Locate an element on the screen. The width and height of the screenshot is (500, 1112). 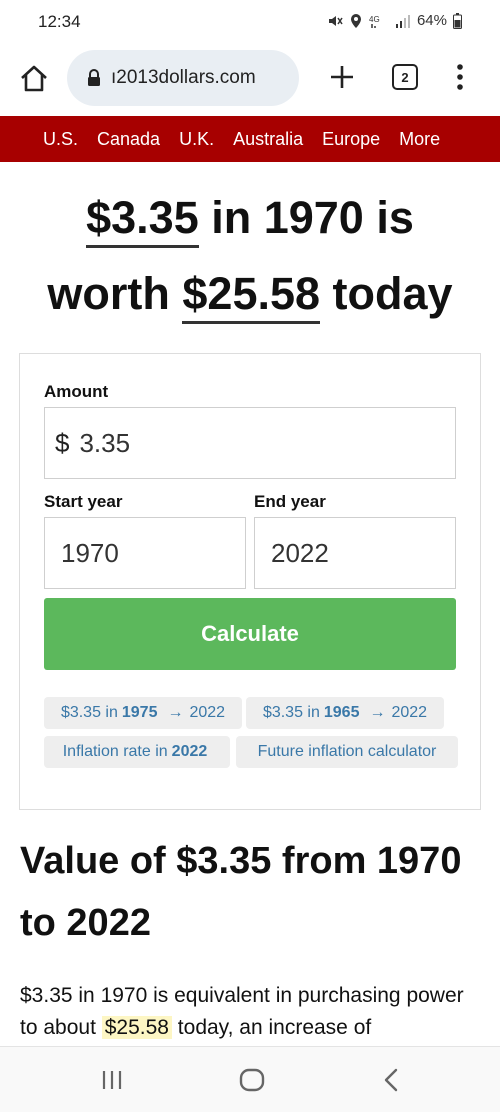
chip-1975-post: 2022 is located at coordinates (207, 712).